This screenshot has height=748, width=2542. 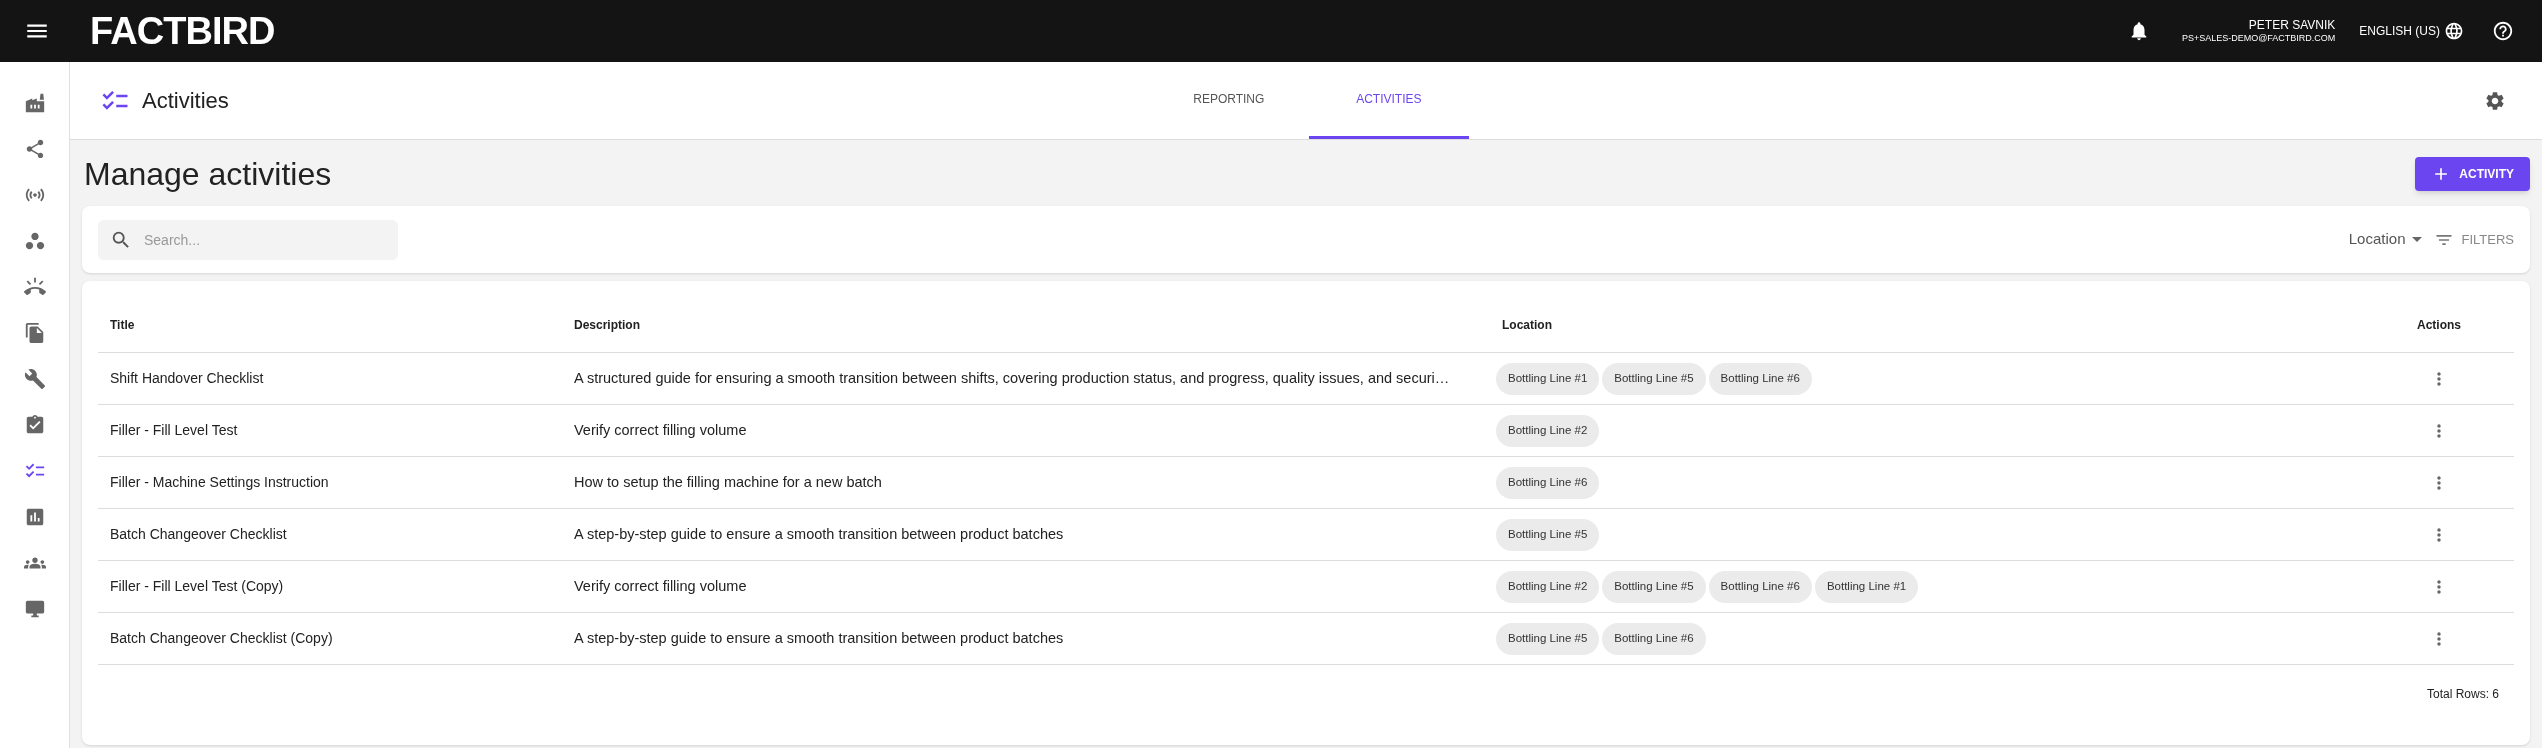 I want to click on table-cell-text: Filler - Machine Settings Instruction, so click(x=219, y=482).